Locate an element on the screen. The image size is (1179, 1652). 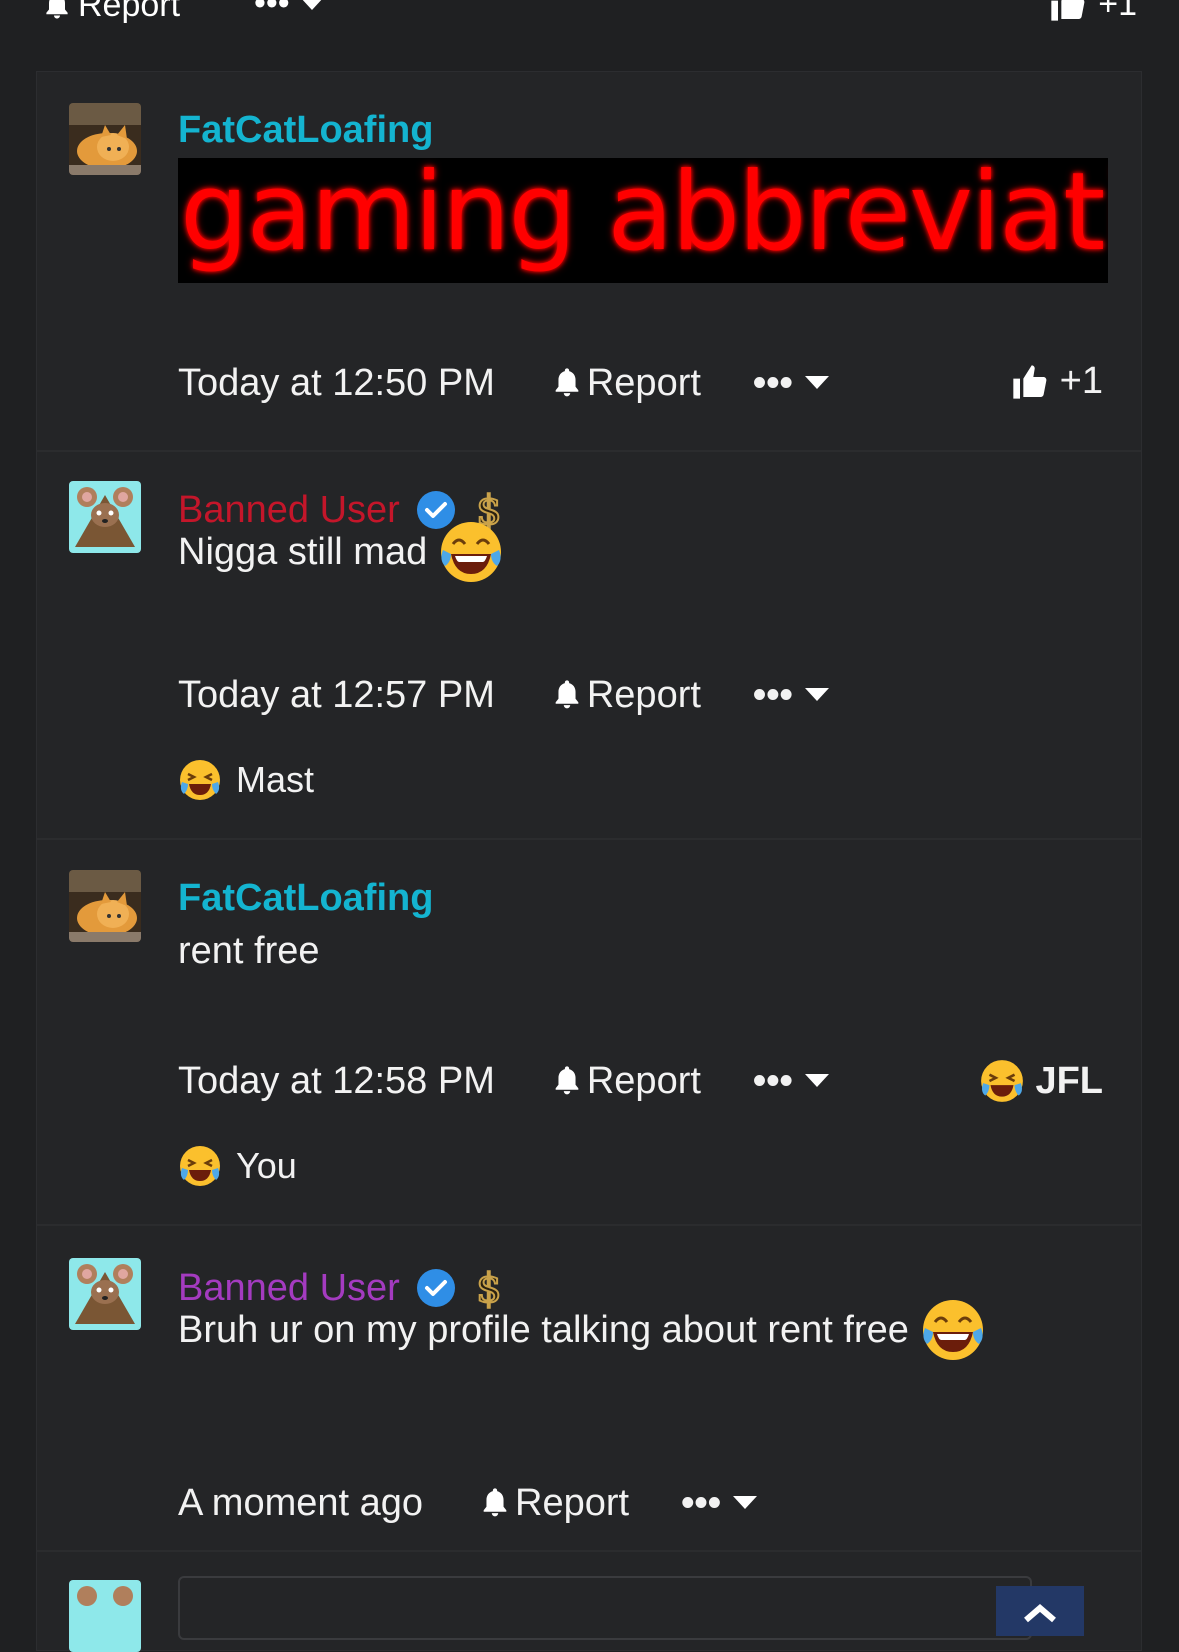
reply-composer is located at coordinates (589, 1601).